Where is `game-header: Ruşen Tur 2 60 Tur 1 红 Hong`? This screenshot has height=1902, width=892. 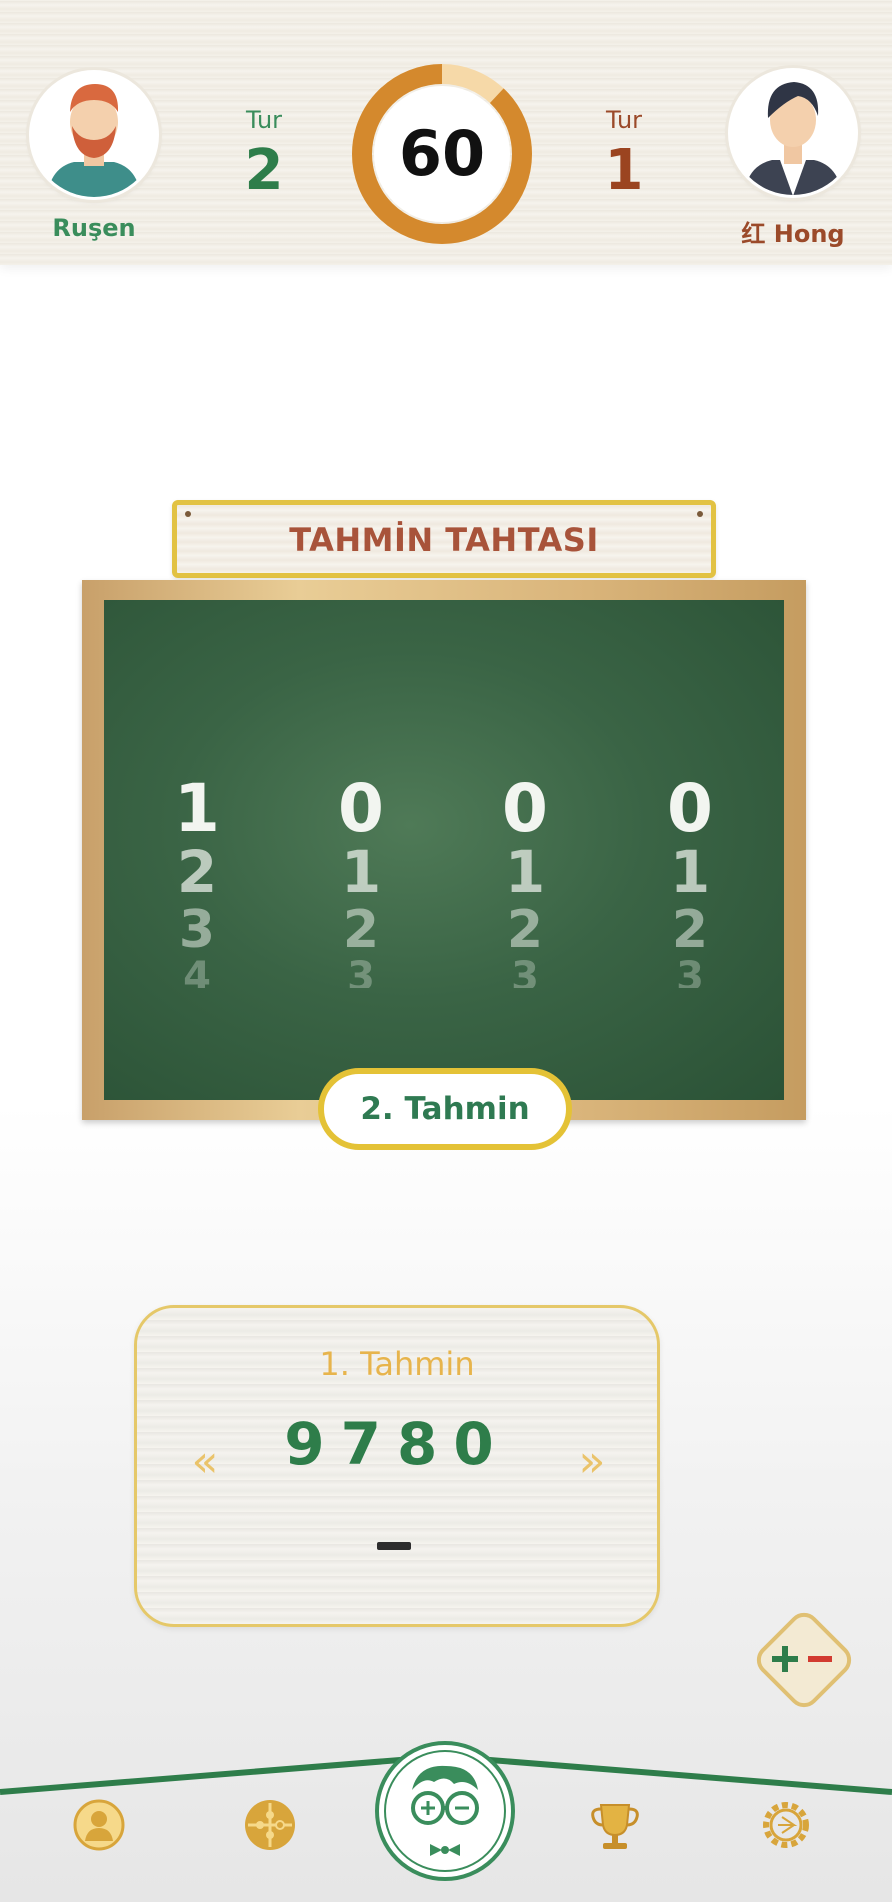 game-header: Ruşen Tur 2 60 Tur 1 红 Hong is located at coordinates (446, 132).